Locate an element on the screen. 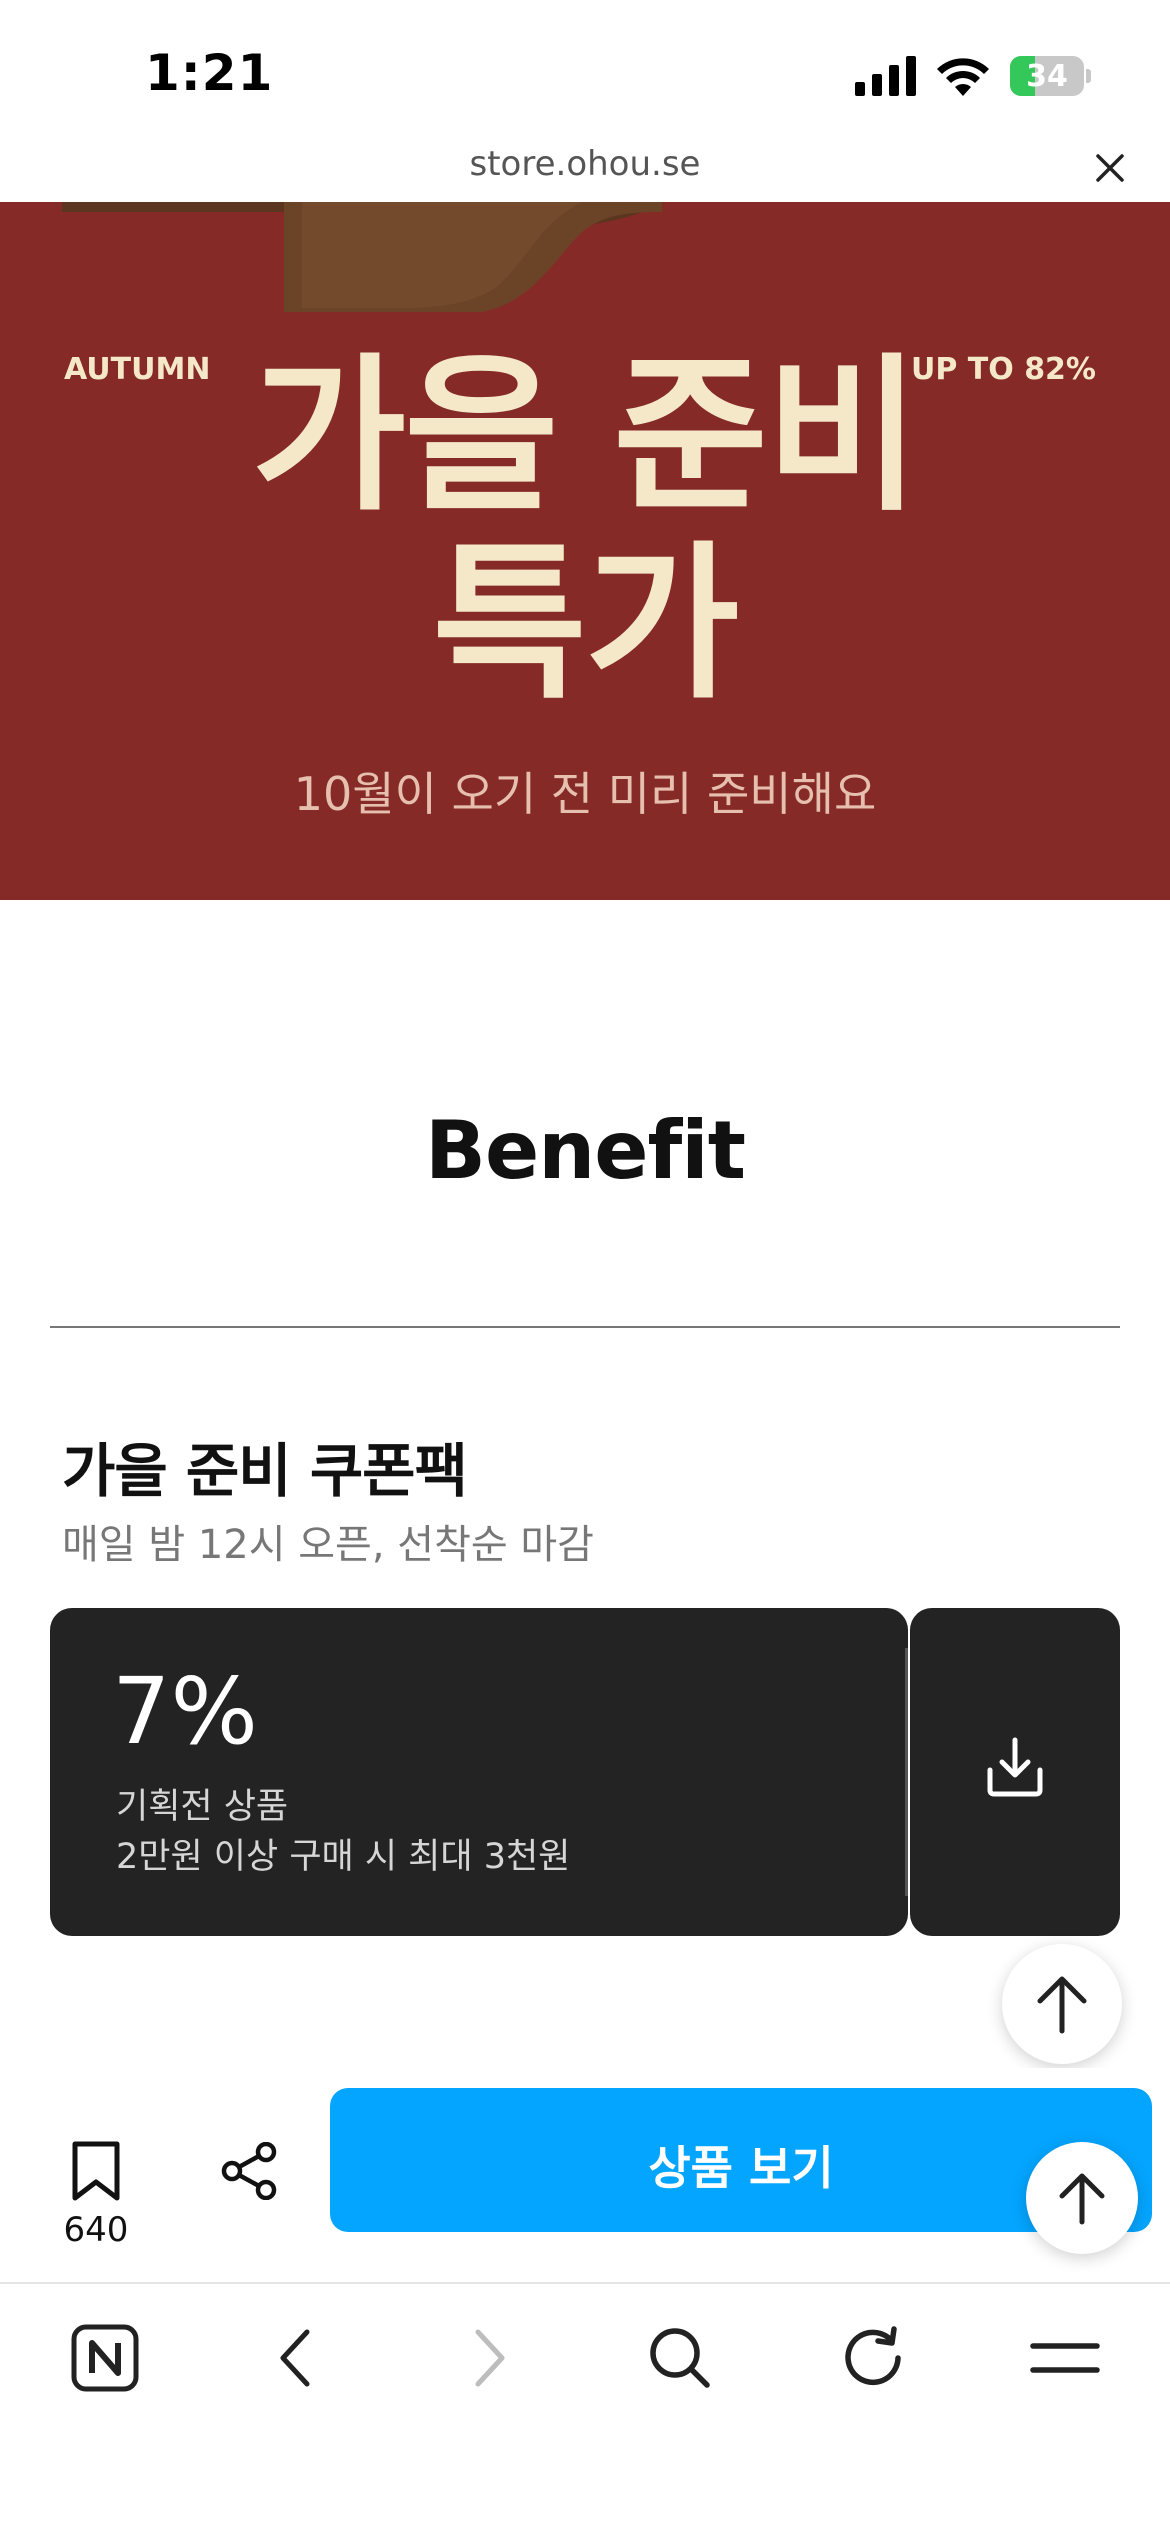 Image resolution: width=1170 pixels, height=2532 pixels. forward-icon is located at coordinates (490, 2358).